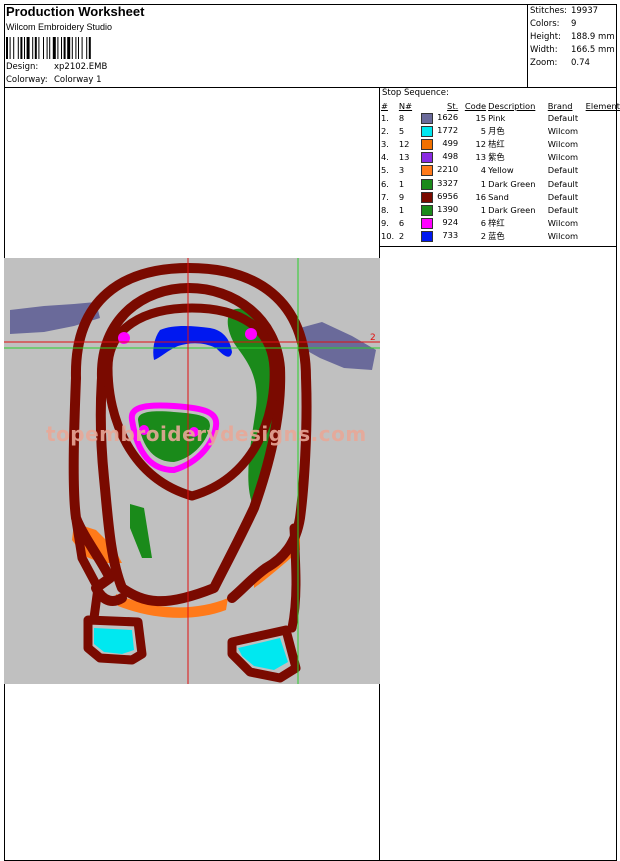 This screenshot has width=620, height=861. What do you see at coordinates (483, 236) in the screenshot?
I see `thread-code: 2` at bounding box center [483, 236].